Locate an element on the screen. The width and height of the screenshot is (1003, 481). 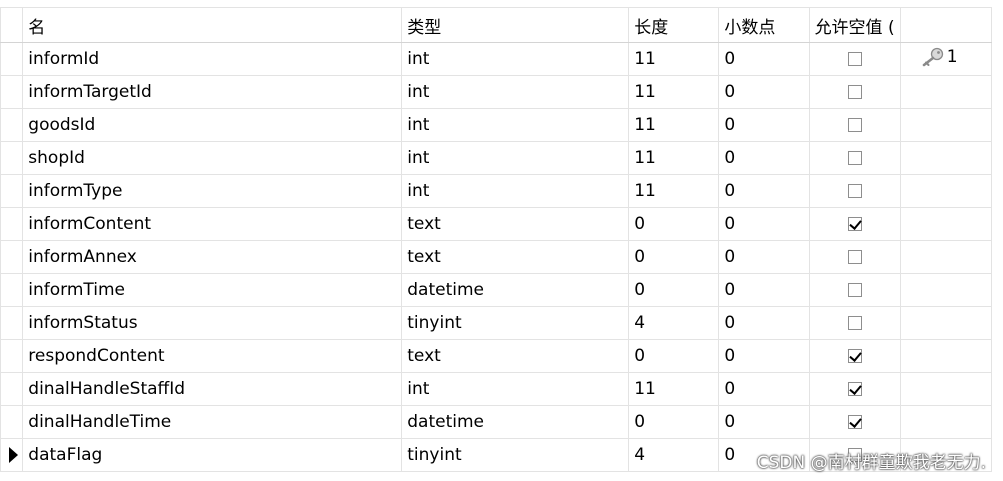
table-row: dinalHandleStaffId int 11 0 is located at coordinates (496, 389).